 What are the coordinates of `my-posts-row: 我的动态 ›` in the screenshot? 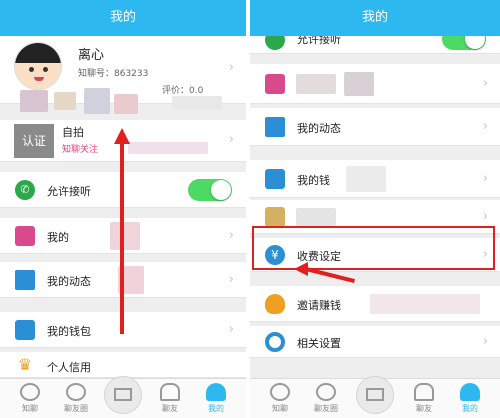 It's located at (375, 127).